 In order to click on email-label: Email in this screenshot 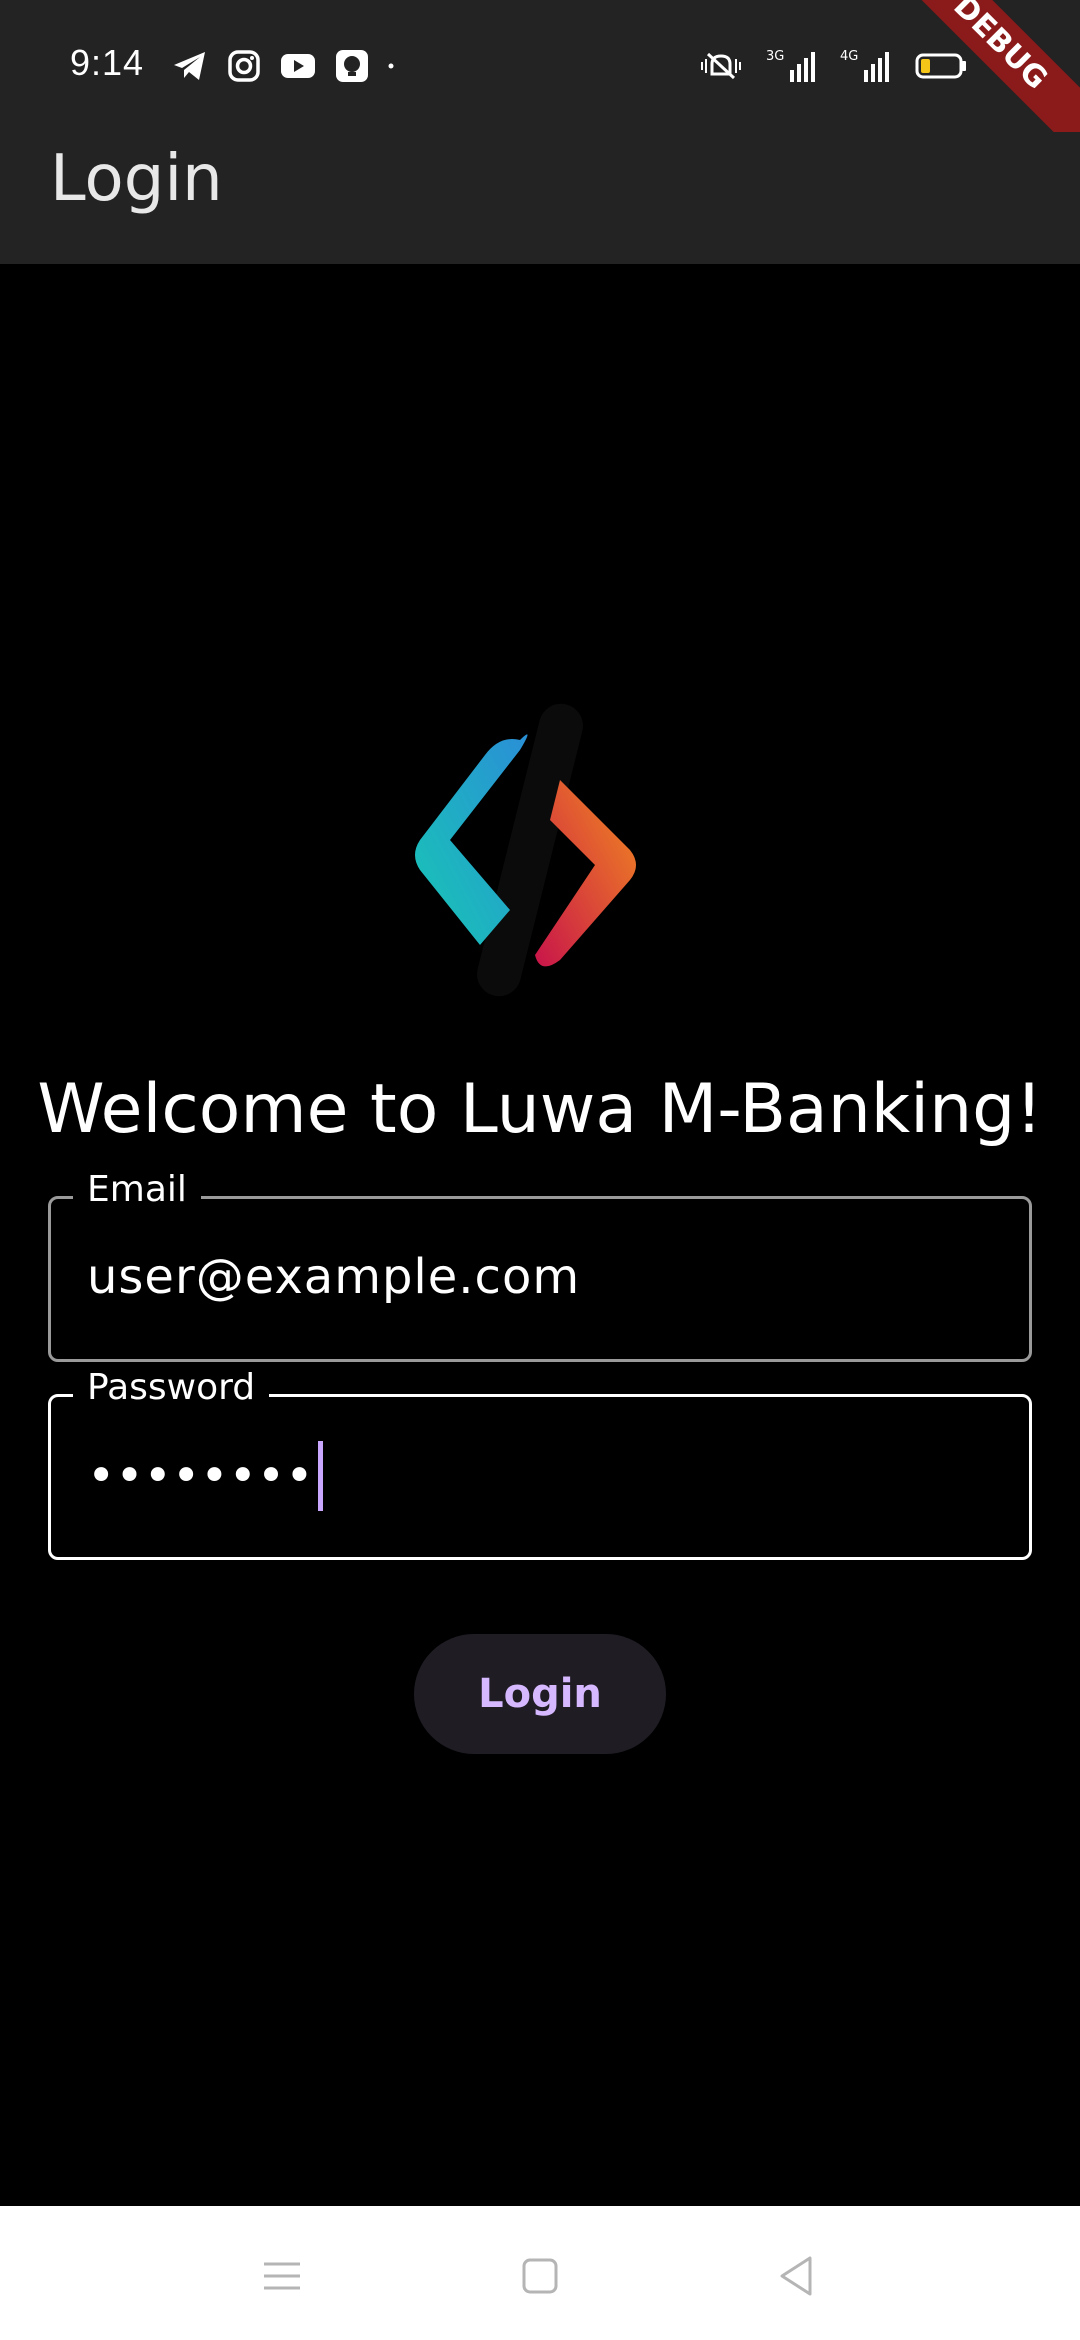, I will do `click(137, 1189)`.